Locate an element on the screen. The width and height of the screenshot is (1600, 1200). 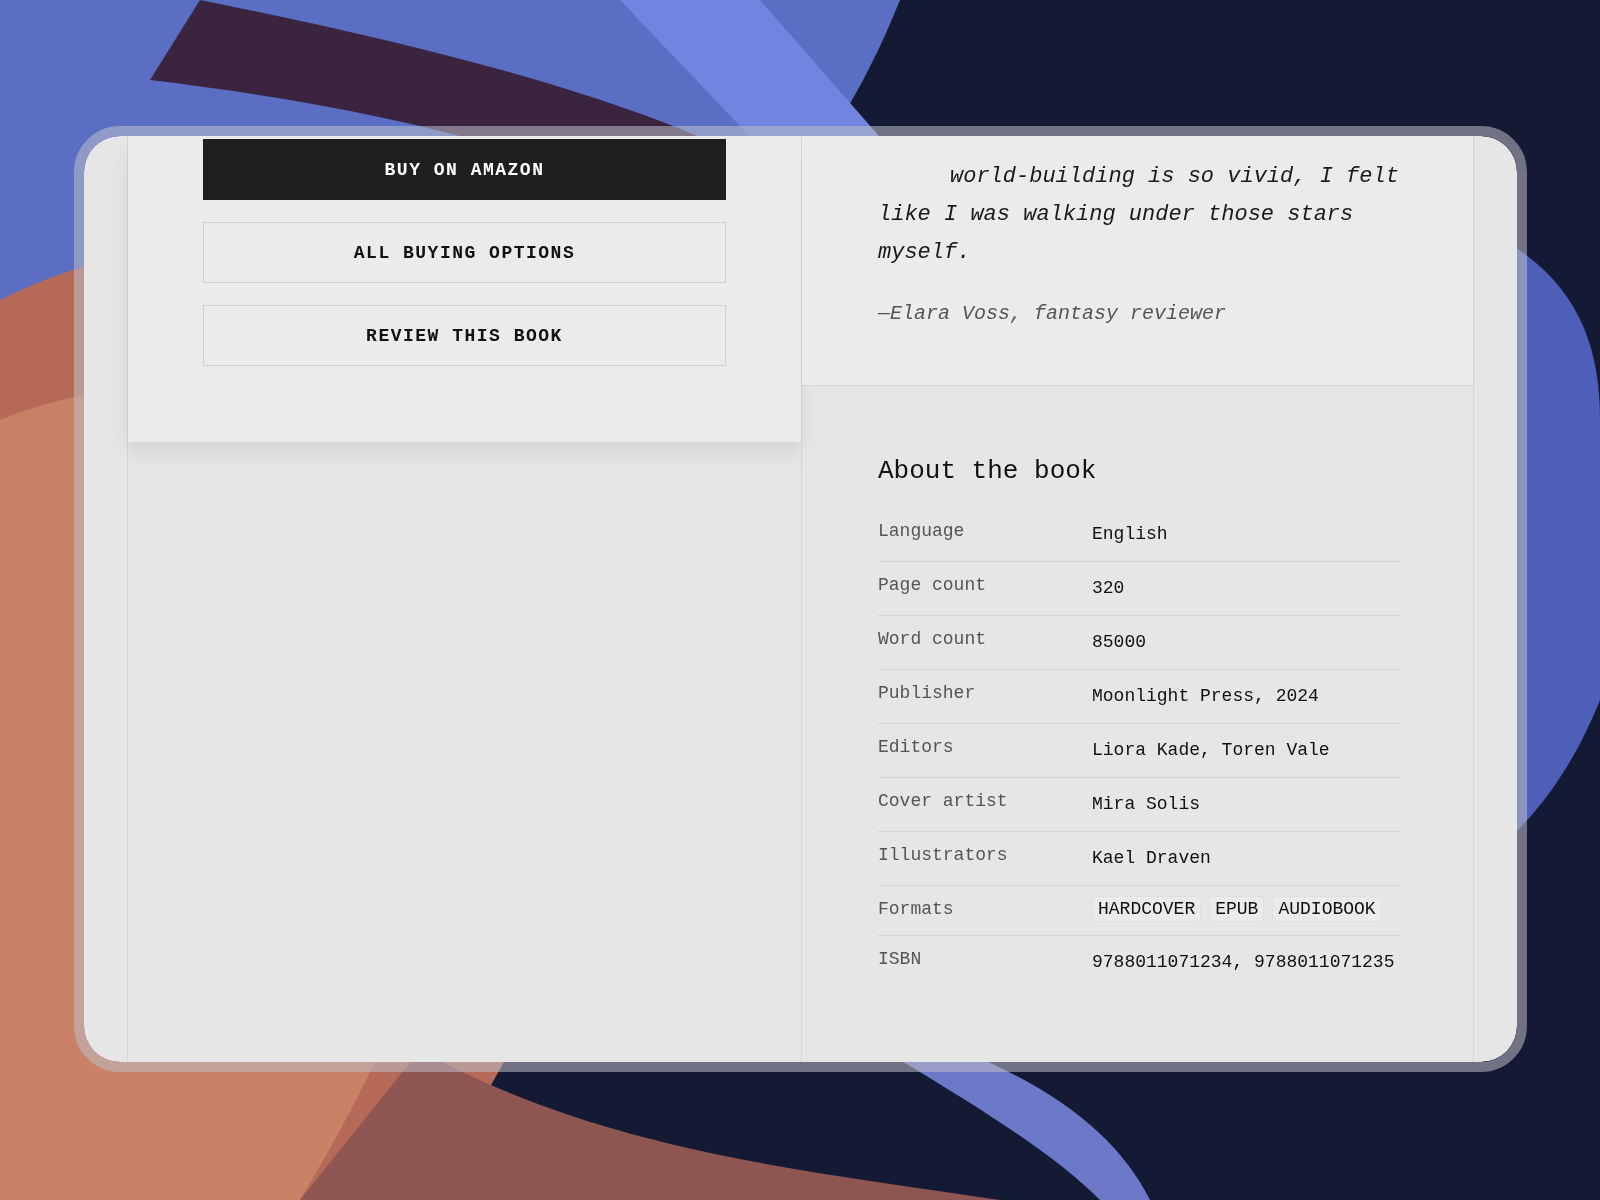
format-tag: HARDCOVER is located at coordinates (1147, 909).